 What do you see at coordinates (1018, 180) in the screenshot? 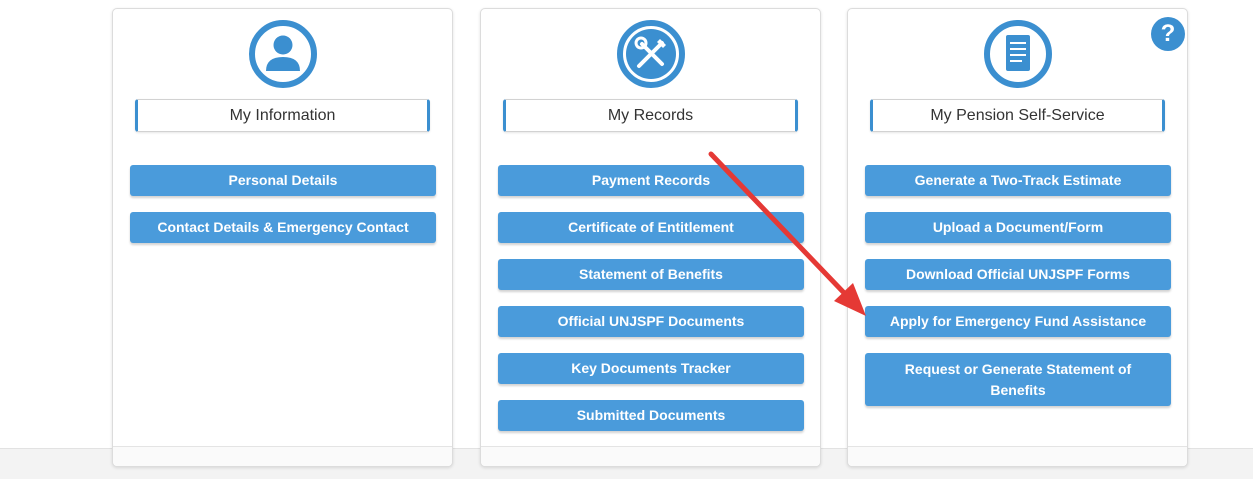
I see `generate-two-track-estimate-button: Generate a Two-Track Estimate` at bounding box center [1018, 180].